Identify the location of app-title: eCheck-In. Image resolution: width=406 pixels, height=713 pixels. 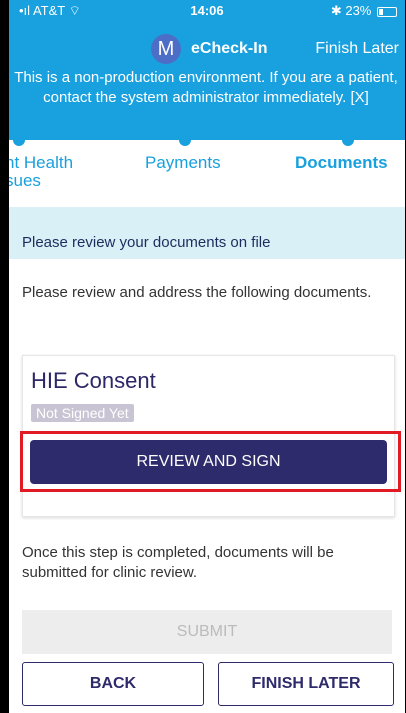
(229, 48).